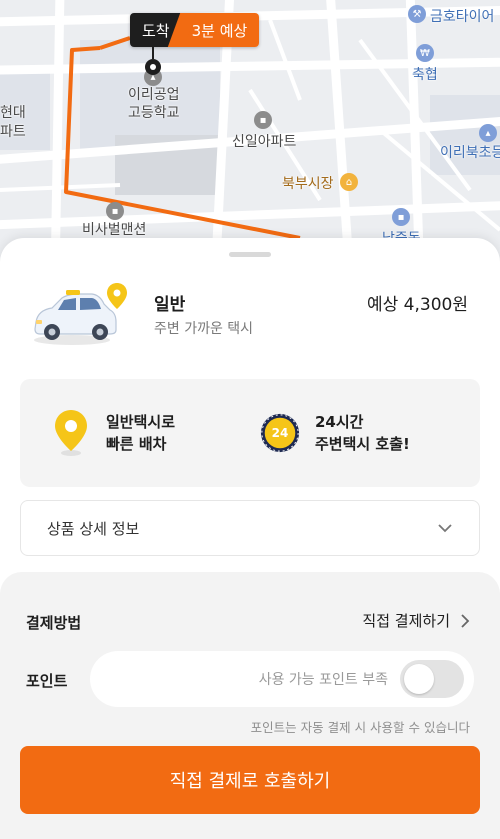 The image size is (500, 839). Describe the element at coordinates (93, 528) in the screenshot. I see `product-detail-label: 상품 상세 정보` at that location.